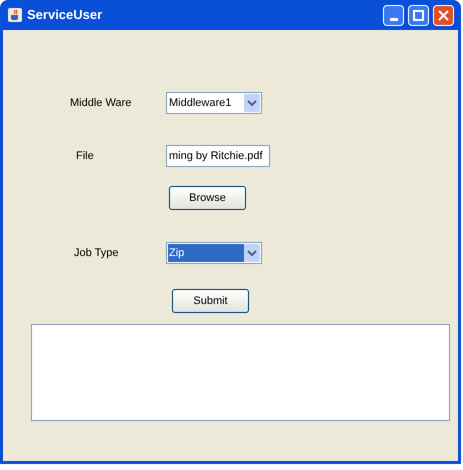 The height and width of the screenshot is (470, 463). What do you see at coordinates (394, 19) in the screenshot?
I see `minimize-icon` at bounding box center [394, 19].